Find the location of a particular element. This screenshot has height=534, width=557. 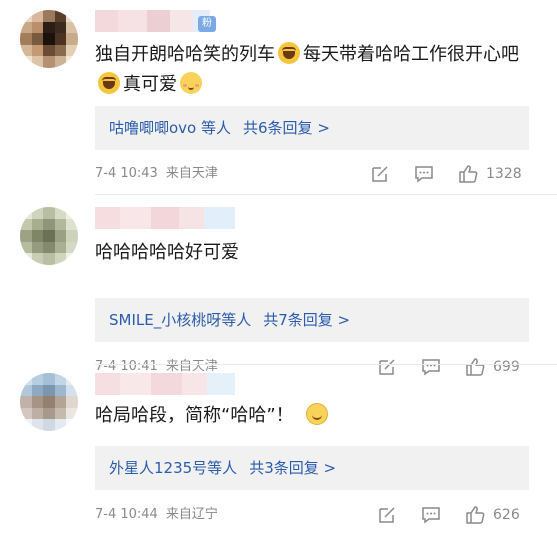

like-count: 626 is located at coordinates (506, 515).